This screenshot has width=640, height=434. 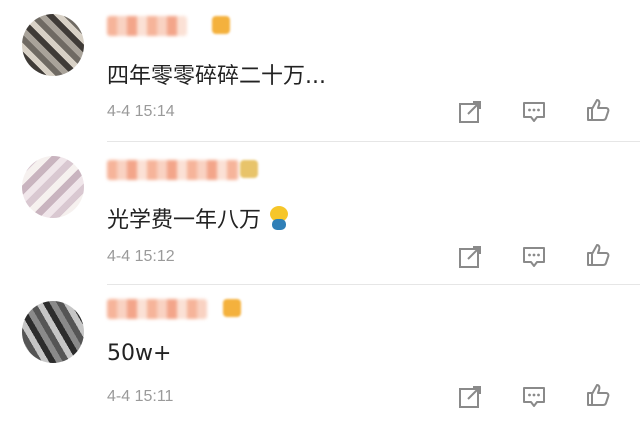 I want to click on comment-text-content: 光学费一年八万, so click(x=184, y=220).